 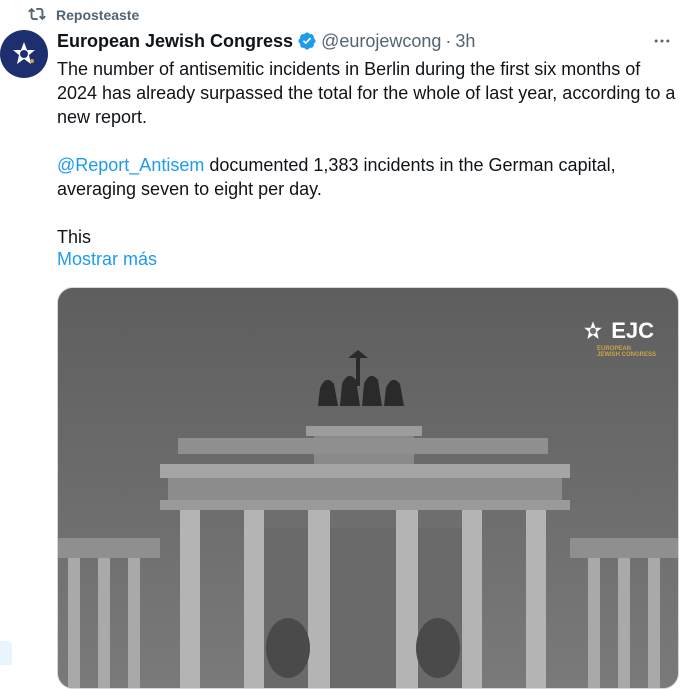 What do you see at coordinates (626, 355) in the screenshot?
I see `ejc-subtext-line-2: JEWISH CONGRESS` at bounding box center [626, 355].